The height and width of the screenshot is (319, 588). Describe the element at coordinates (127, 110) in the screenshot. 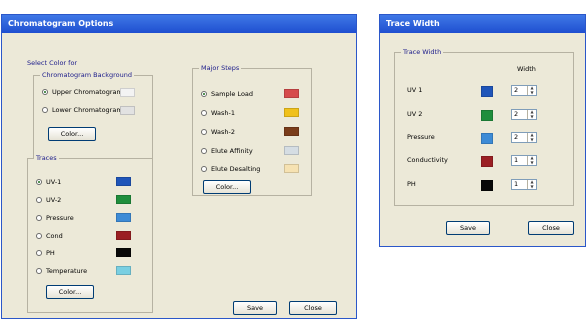

I see `lower-background-swatch` at that location.